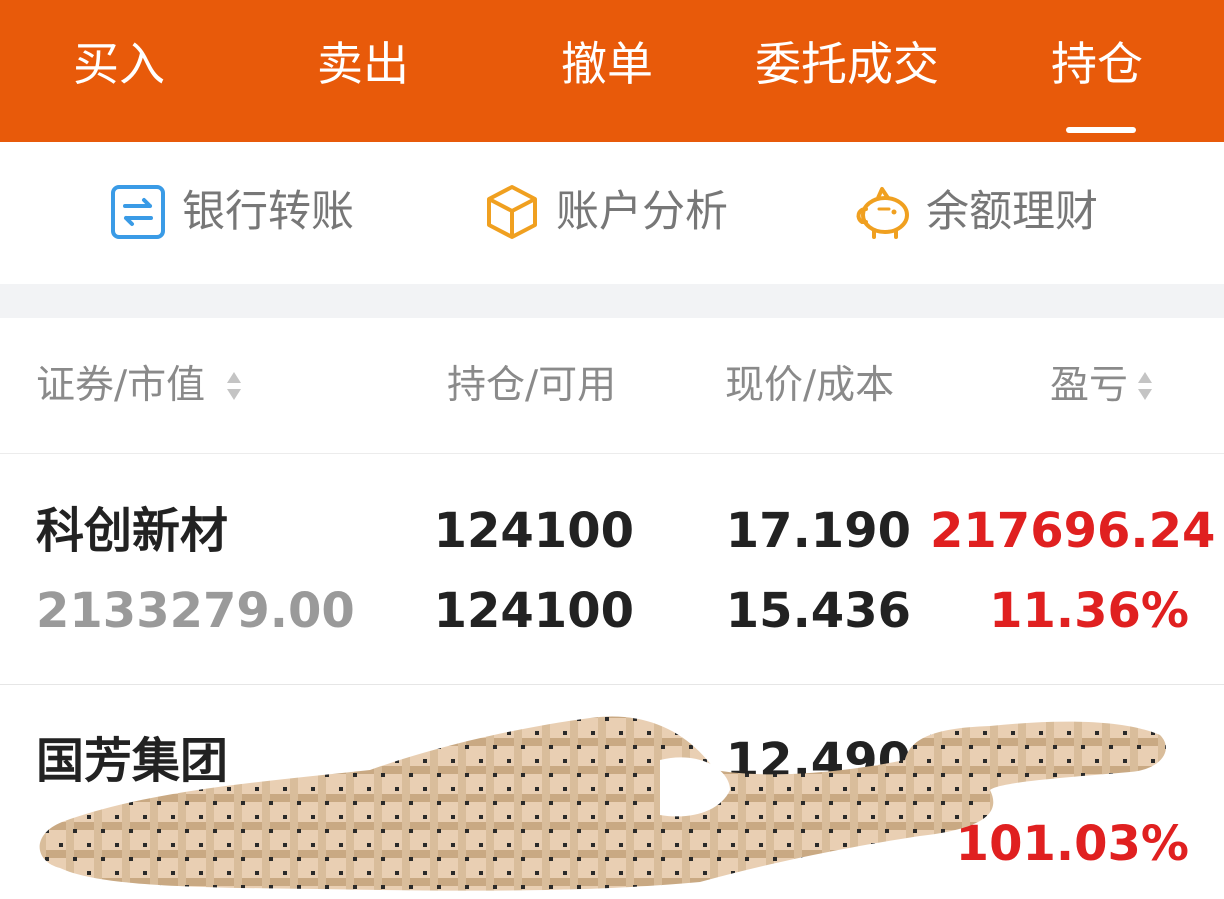 The width and height of the screenshot is (1224, 899). Describe the element at coordinates (1089, 611) in the screenshot. I see `profit-loss-percent: 11.36%` at that location.